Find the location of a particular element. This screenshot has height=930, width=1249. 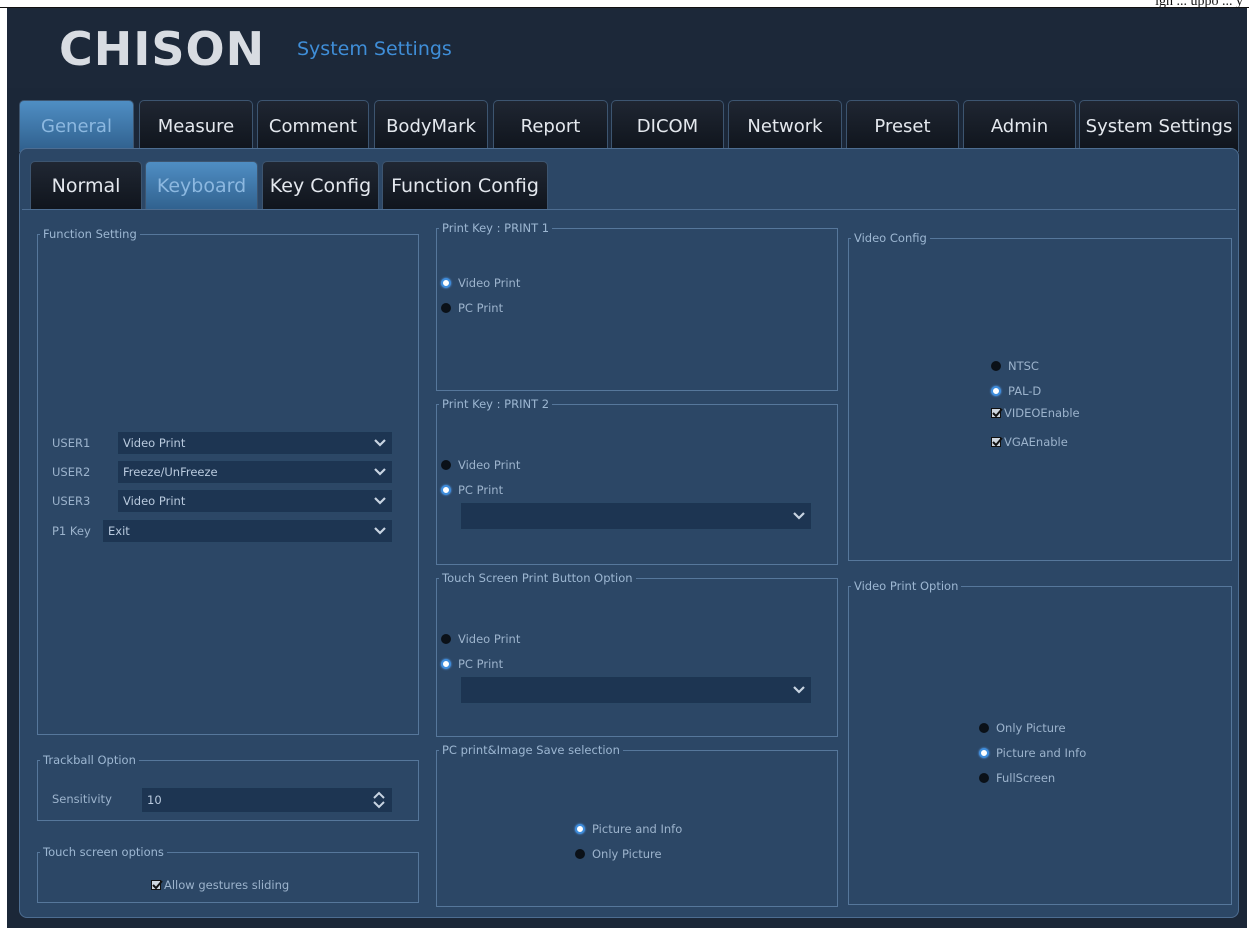

subtab-normal: Normal is located at coordinates (86, 185).